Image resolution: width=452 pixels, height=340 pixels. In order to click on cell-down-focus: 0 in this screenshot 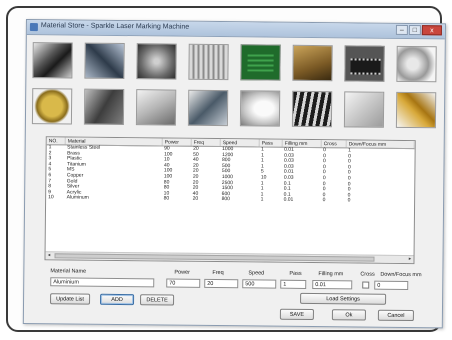, I will do `click(349, 200)`.